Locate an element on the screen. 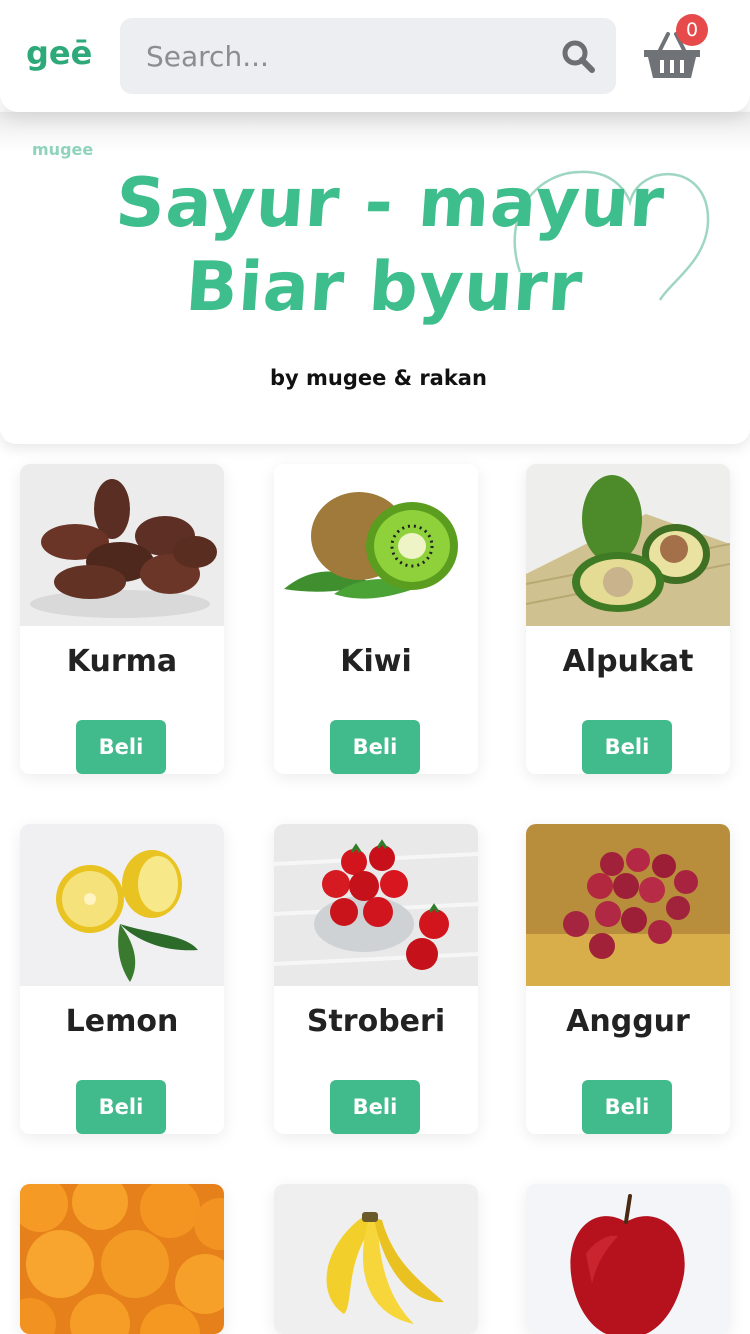  banana-image is located at coordinates (376, 1259).